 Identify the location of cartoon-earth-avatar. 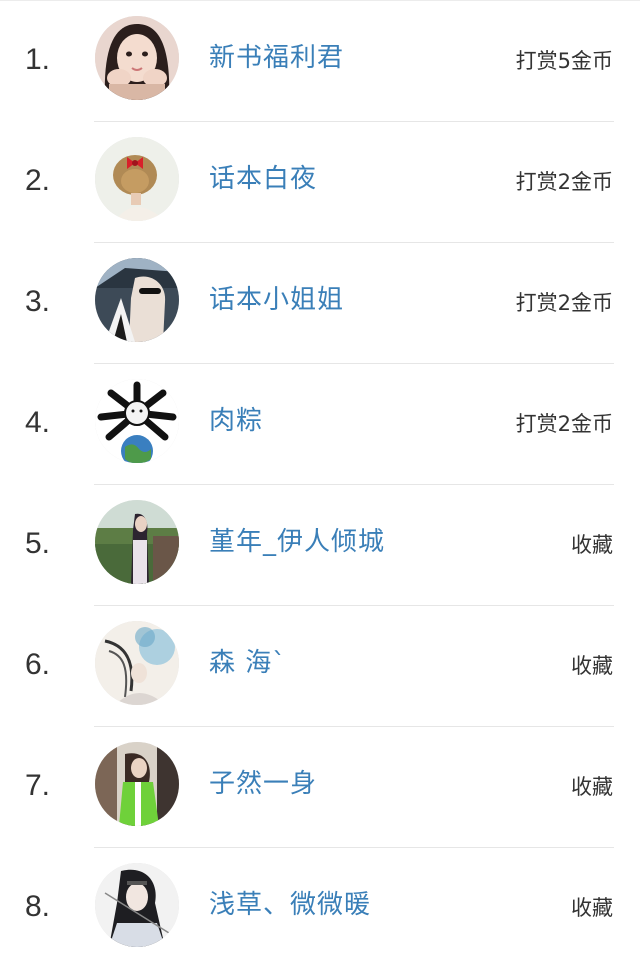
(137, 421).